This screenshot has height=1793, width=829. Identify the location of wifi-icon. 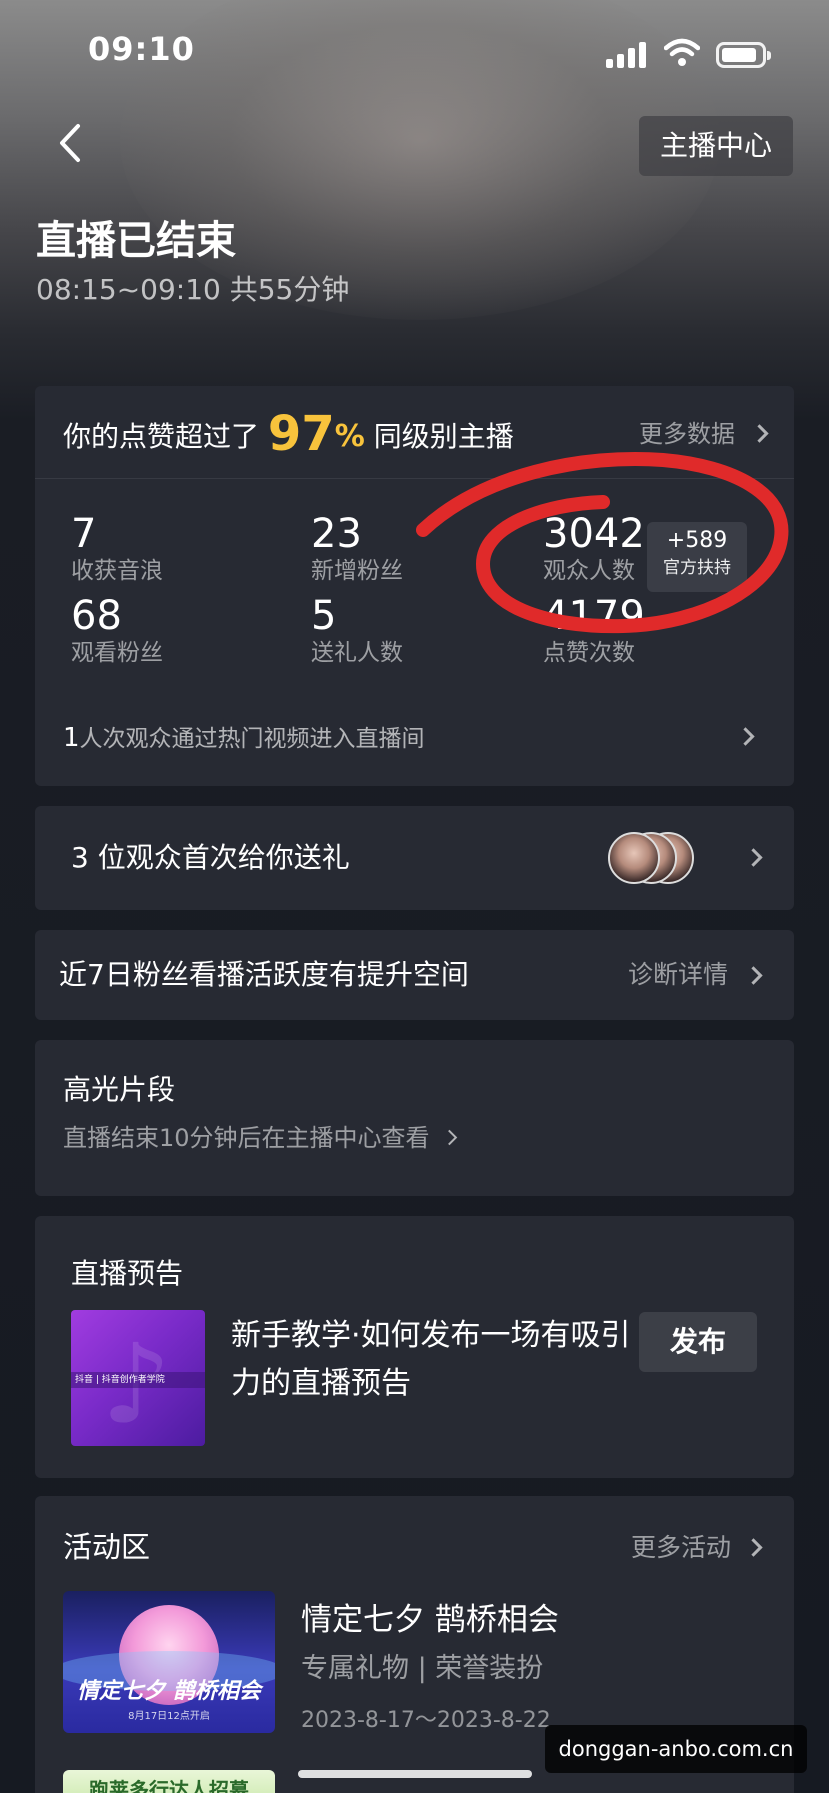
(682, 52).